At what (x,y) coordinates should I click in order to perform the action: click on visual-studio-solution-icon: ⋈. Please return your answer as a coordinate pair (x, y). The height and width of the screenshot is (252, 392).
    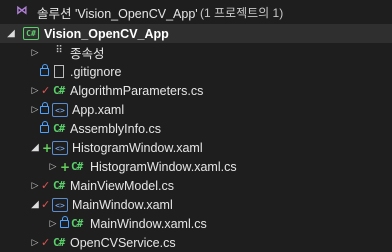
    Looking at the image, I should click on (22, 10).